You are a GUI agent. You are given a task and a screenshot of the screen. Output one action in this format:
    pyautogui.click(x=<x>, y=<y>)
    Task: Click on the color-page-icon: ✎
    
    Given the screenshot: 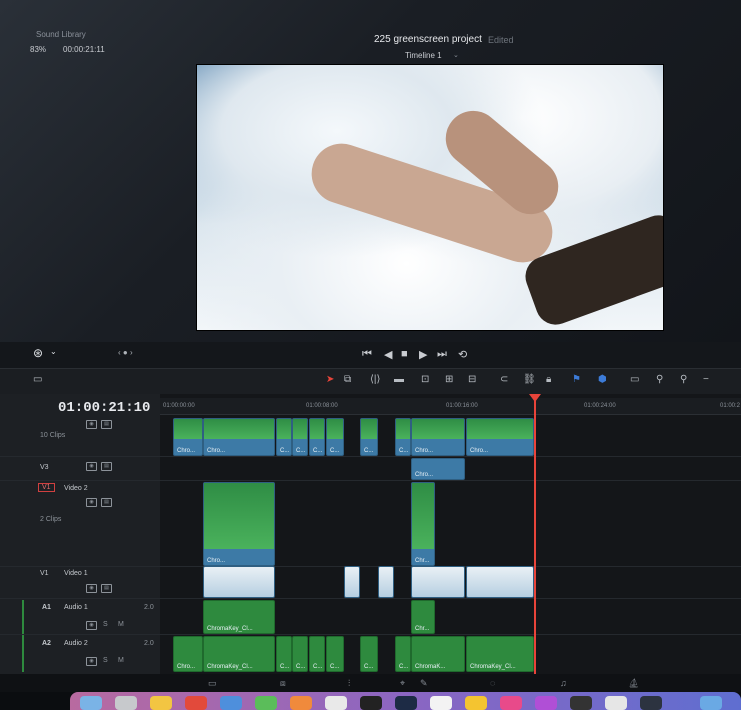 What is the action you would take?
    pyautogui.click(x=424, y=683)
    